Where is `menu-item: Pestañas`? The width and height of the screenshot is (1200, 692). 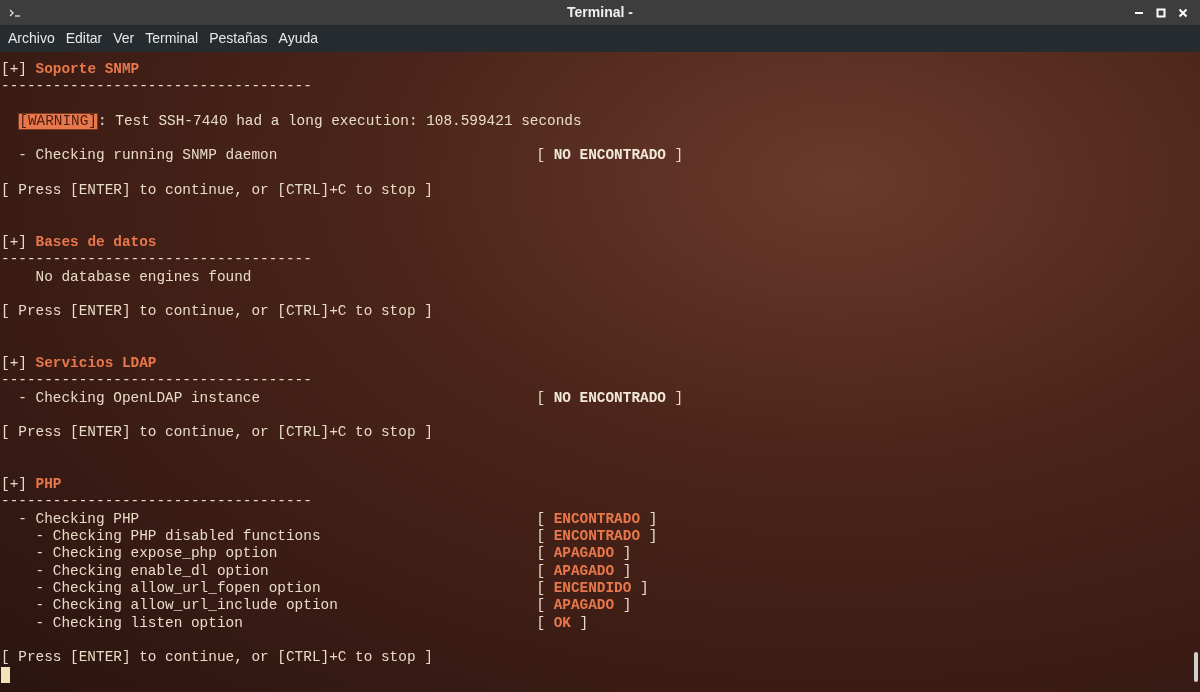 menu-item: Pestañas is located at coordinates (238, 38).